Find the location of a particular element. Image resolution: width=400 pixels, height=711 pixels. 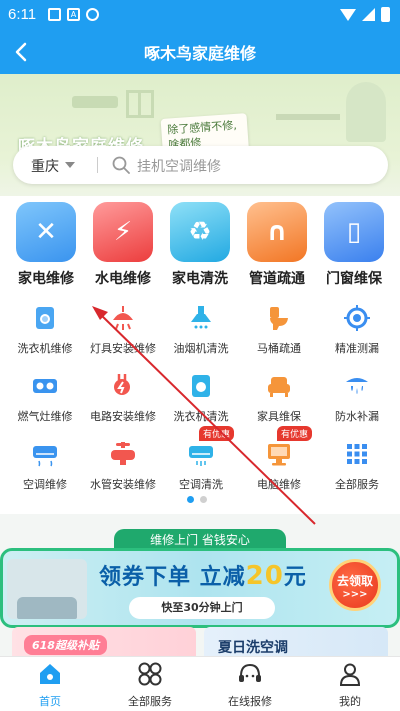

service-label: 油烟机清洗 is located at coordinates (201, 348).